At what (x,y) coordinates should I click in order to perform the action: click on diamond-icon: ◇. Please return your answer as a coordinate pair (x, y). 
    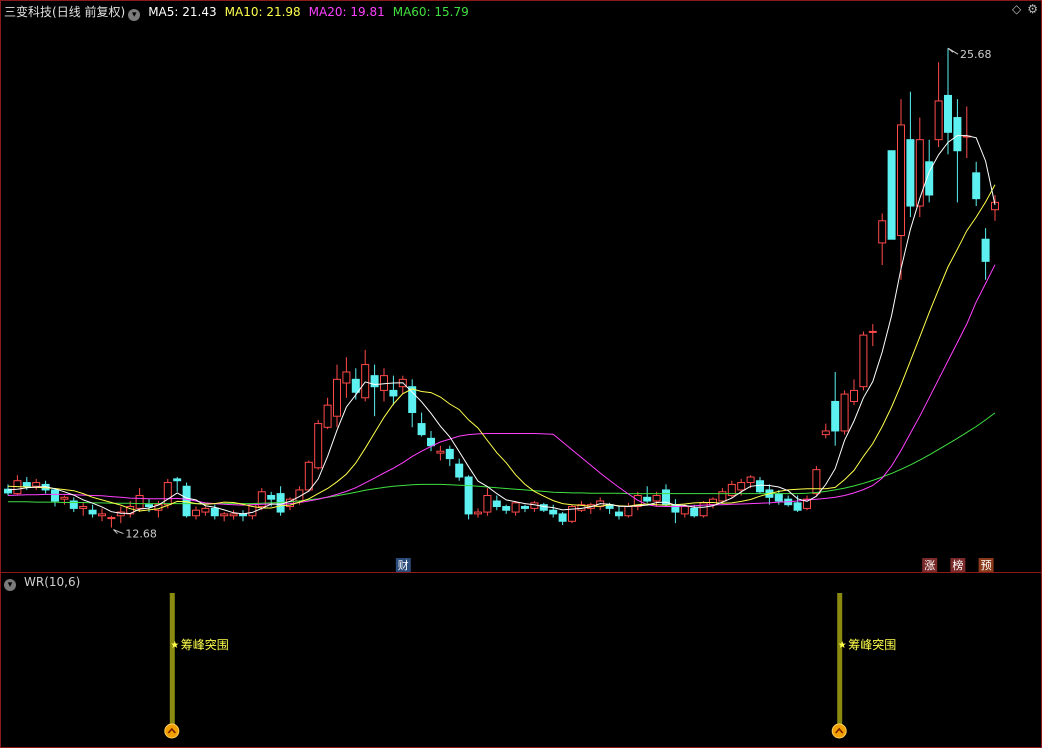
    Looking at the image, I should click on (1016, 9).